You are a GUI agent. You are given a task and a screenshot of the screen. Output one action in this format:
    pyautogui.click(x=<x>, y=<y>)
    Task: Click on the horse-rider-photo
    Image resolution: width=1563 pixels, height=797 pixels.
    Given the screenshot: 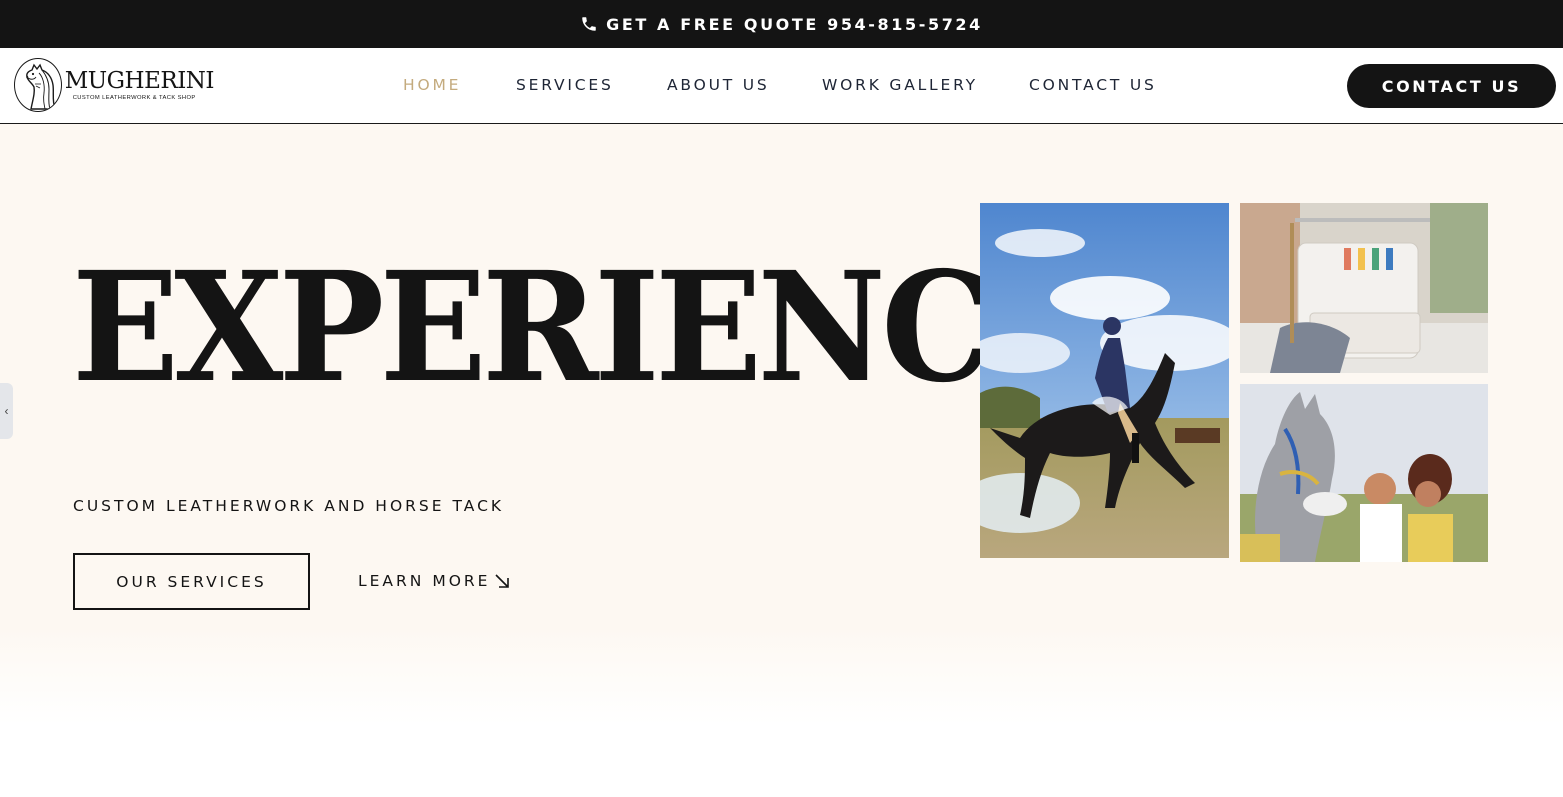 What is the action you would take?
    pyautogui.click(x=1104, y=380)
    